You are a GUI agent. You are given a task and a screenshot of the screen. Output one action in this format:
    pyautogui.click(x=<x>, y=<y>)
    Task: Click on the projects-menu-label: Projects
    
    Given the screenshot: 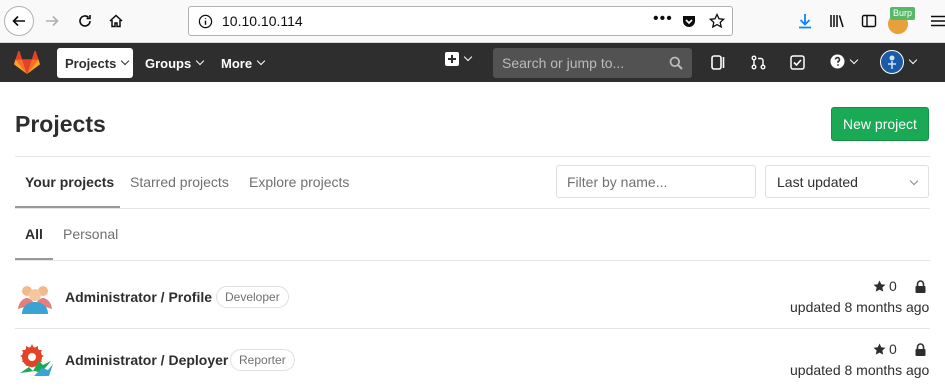 What is the action you would take?
    pyautogui.click(x=91, y=63)
    